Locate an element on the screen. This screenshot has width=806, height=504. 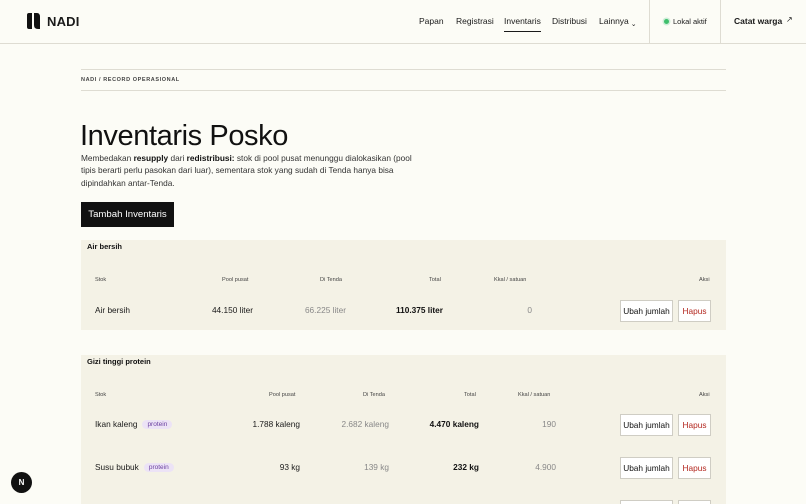
nav-lainnya-label: Lainnya is located at coordinates (614, 21).